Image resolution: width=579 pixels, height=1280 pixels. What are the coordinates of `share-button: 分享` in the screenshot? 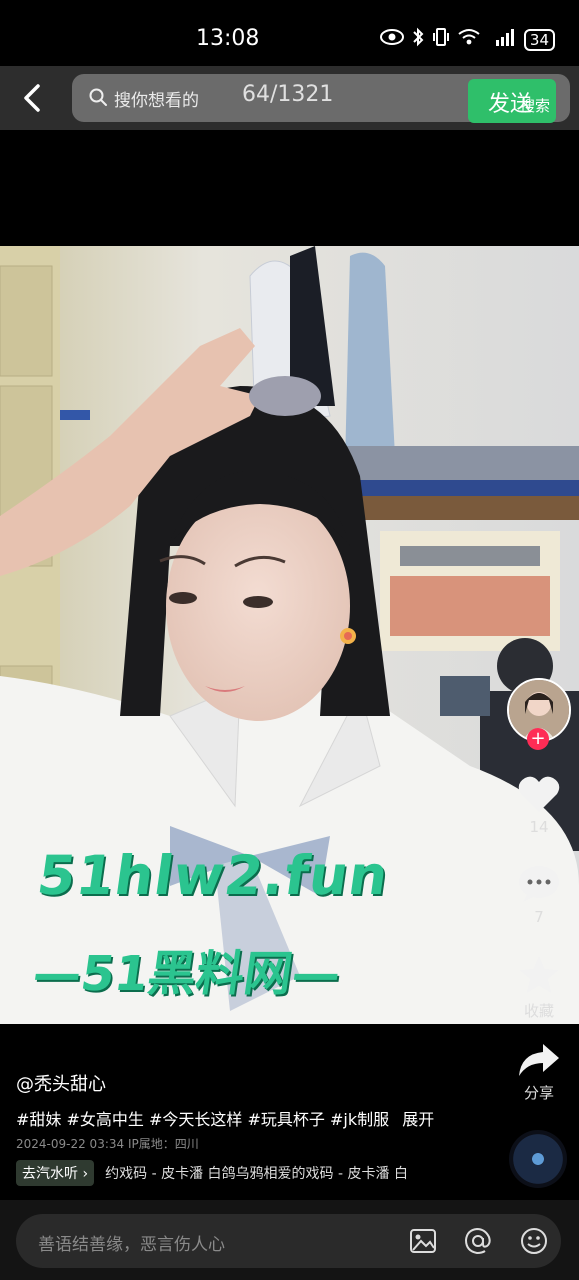 It's located at (539, 1072).